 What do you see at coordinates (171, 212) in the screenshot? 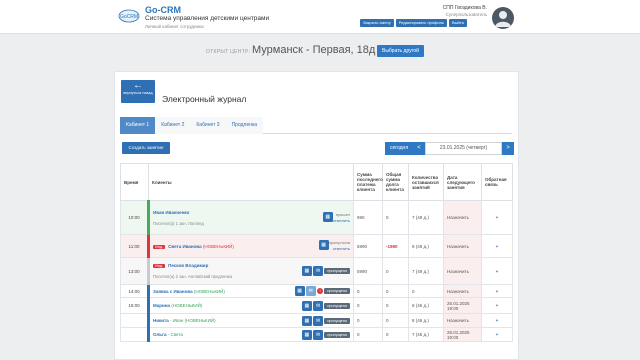
I see `client-name: Иван Иванченко` at bounding box center [171, 212].